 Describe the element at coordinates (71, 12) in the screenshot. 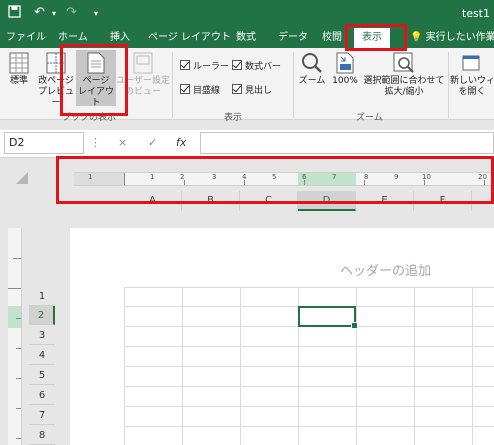

I see `redo-icon: ↷` at that location.